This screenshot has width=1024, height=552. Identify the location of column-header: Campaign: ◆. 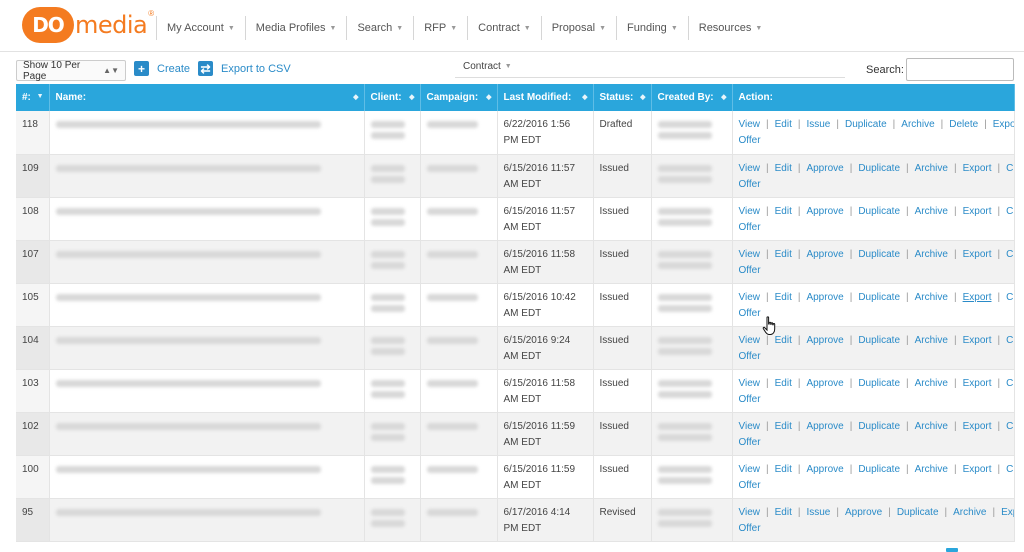
(459, 97).